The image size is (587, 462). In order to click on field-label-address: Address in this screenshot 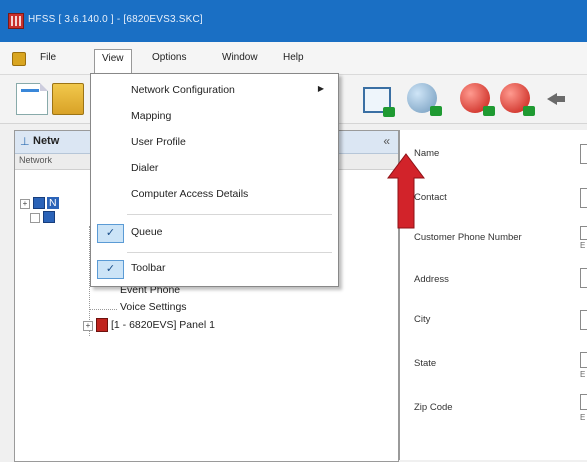, I will do `click(431, 279)`.